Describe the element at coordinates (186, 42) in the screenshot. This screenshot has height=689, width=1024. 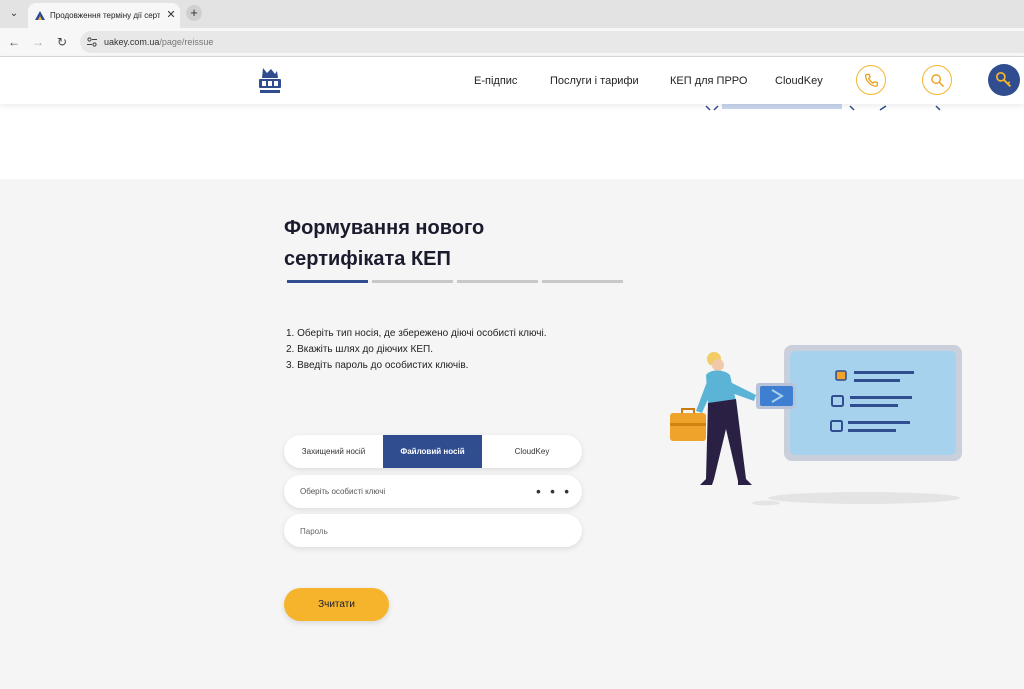
I see `url-path: /page/reissue` at that location.